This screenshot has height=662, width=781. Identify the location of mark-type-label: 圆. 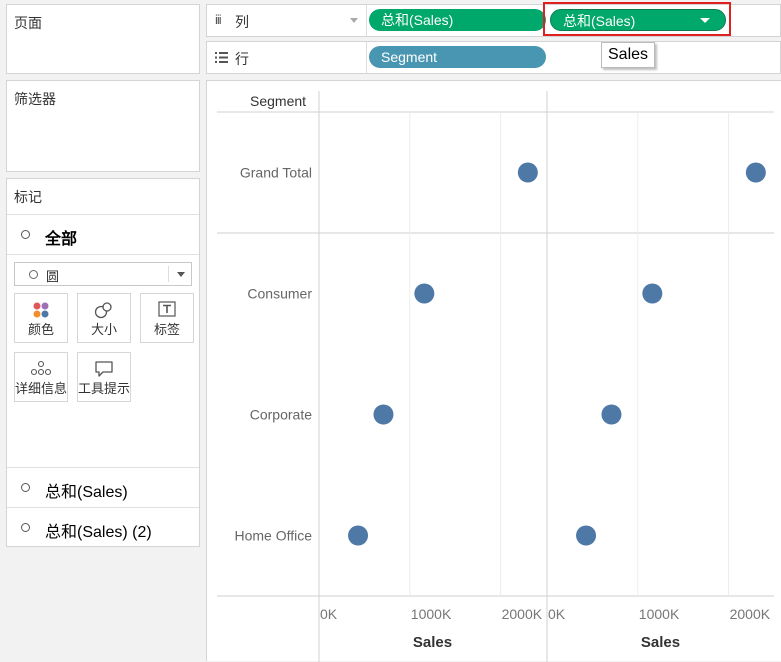
(53, 276).